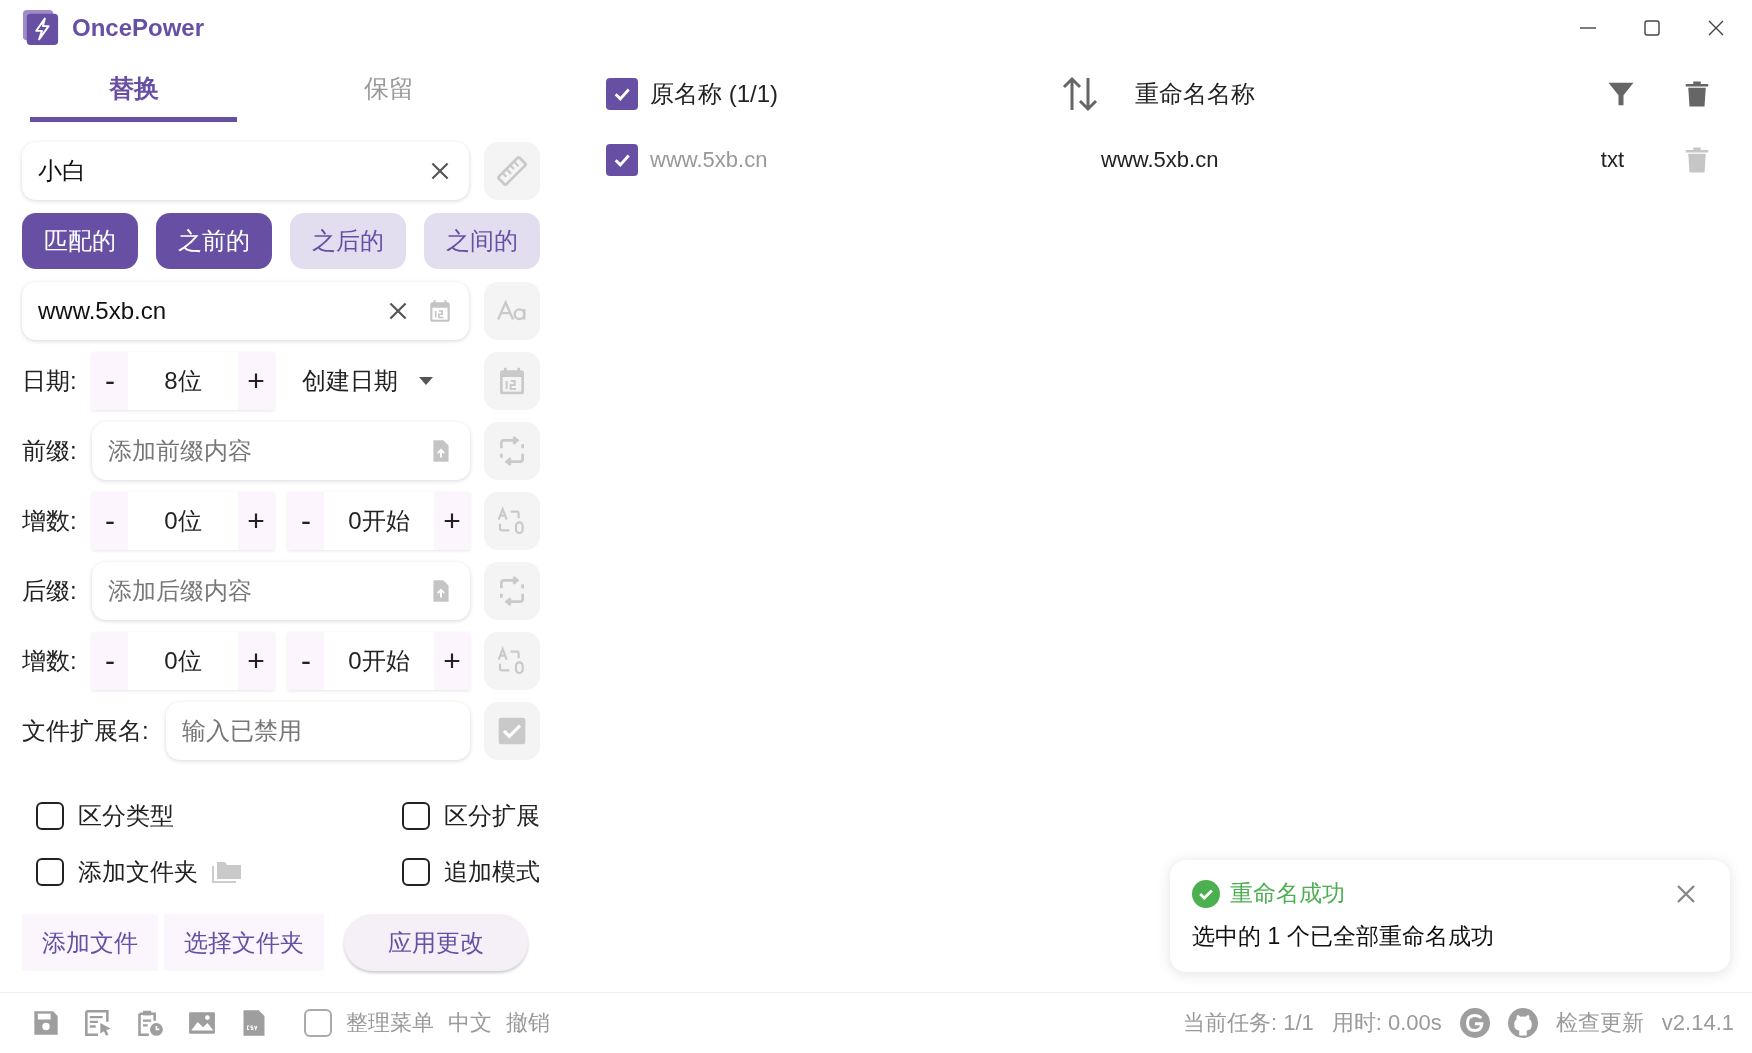 This screenshot has height=1053, width=1752. Describe the element at coordinates (1248, 1023) in the screenshot. I see `task-status: 当前任务: 1/1` at that location.